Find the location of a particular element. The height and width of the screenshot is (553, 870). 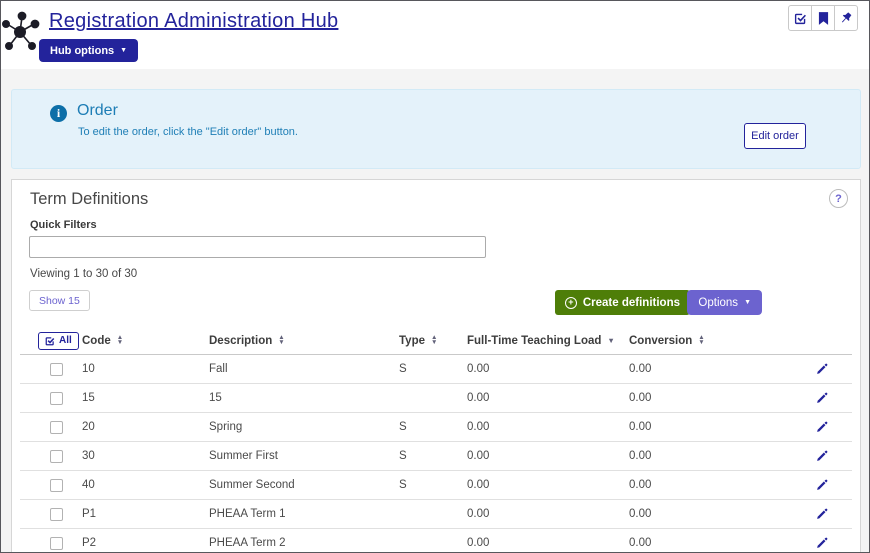

bookmark-icon is located at coordinates (823, 18).